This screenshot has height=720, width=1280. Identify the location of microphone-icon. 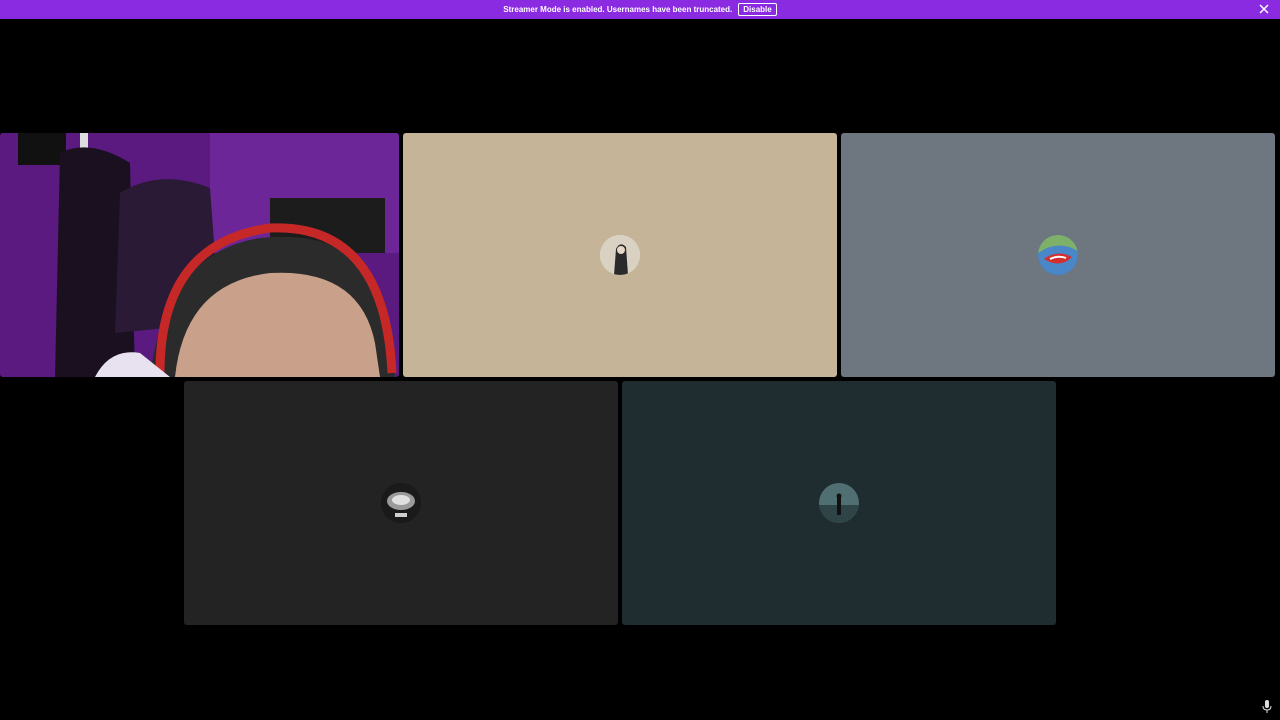
(1267, 707).